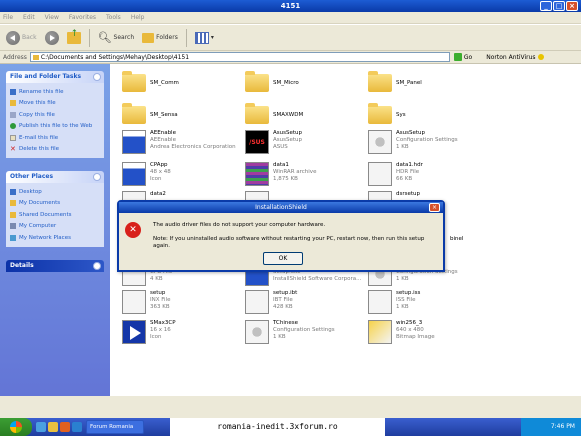  Describe the element at coordinates (65, 427) in the screenshot. I see `media-icon` at that location.